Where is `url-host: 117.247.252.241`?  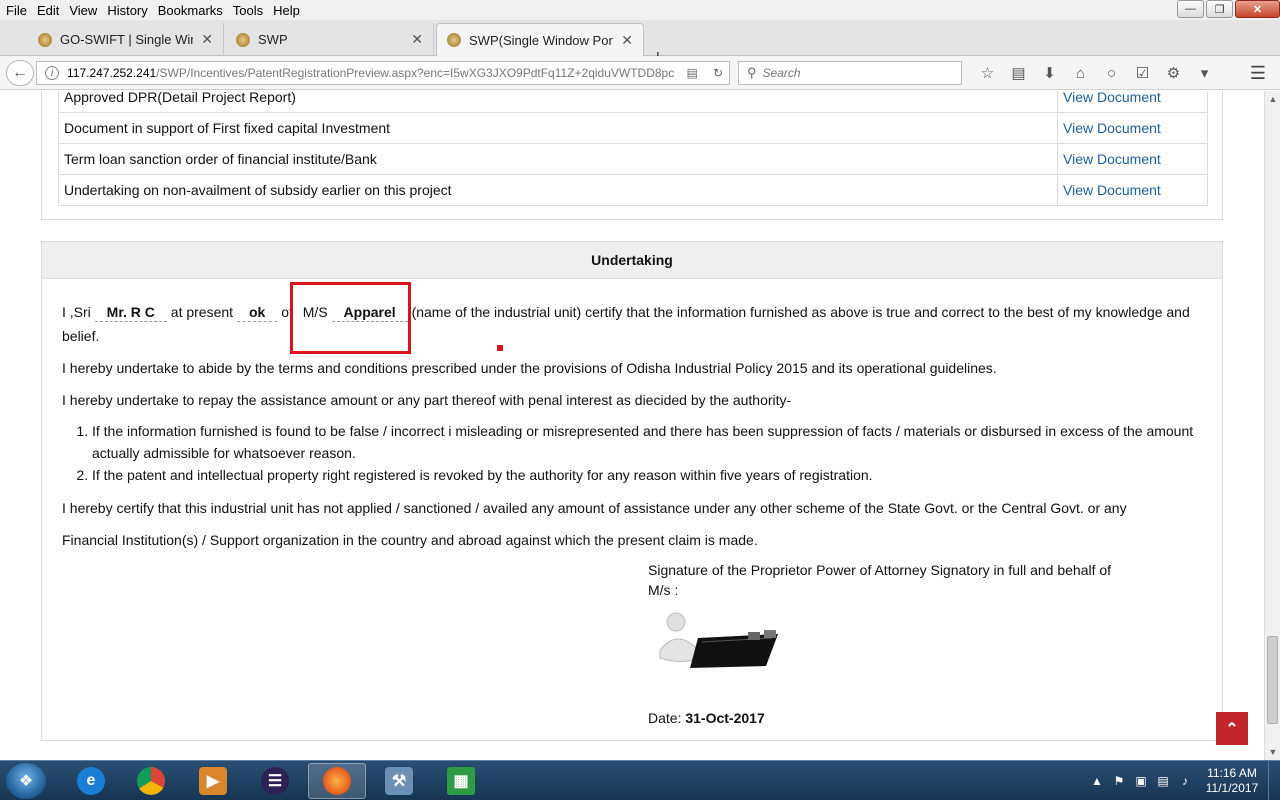 url-host: 117.247.252.241 is located at coordinates (112, 73).